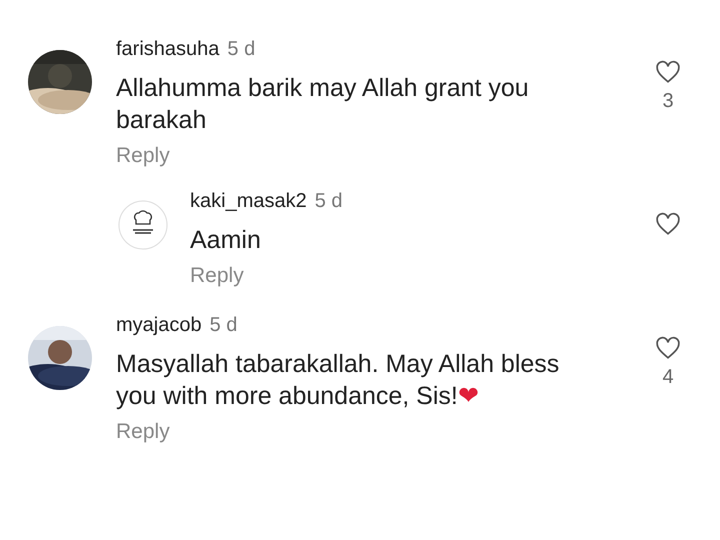  I want to click on like-count: 3, so click(668, 101).